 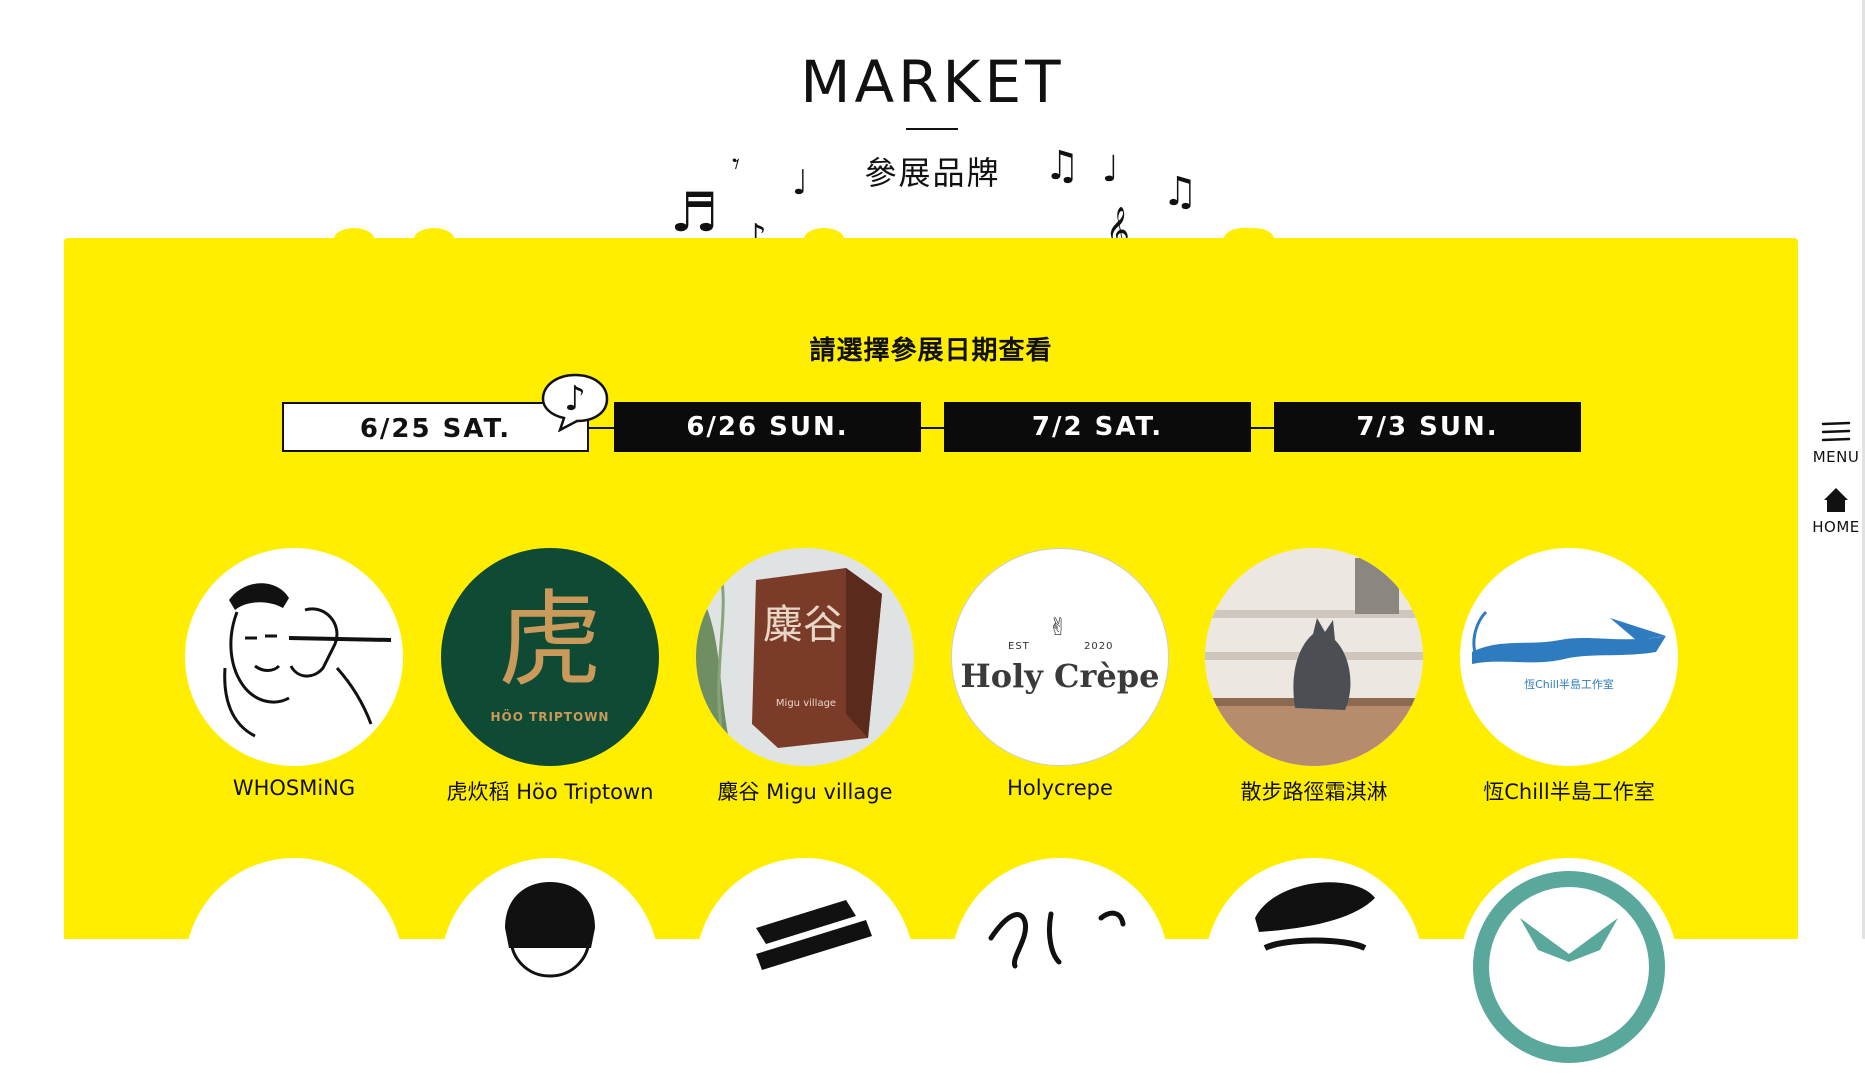 I want to click on date-select-prompt: 請選擇參展日期查看, so click(x=931, y=351).